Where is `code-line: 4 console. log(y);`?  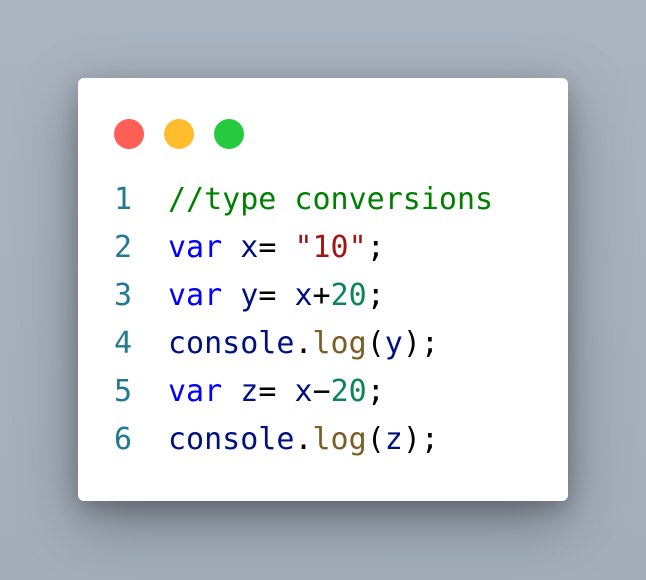
code-line: 4 console. log(y); is located at coordinates (303, 344).